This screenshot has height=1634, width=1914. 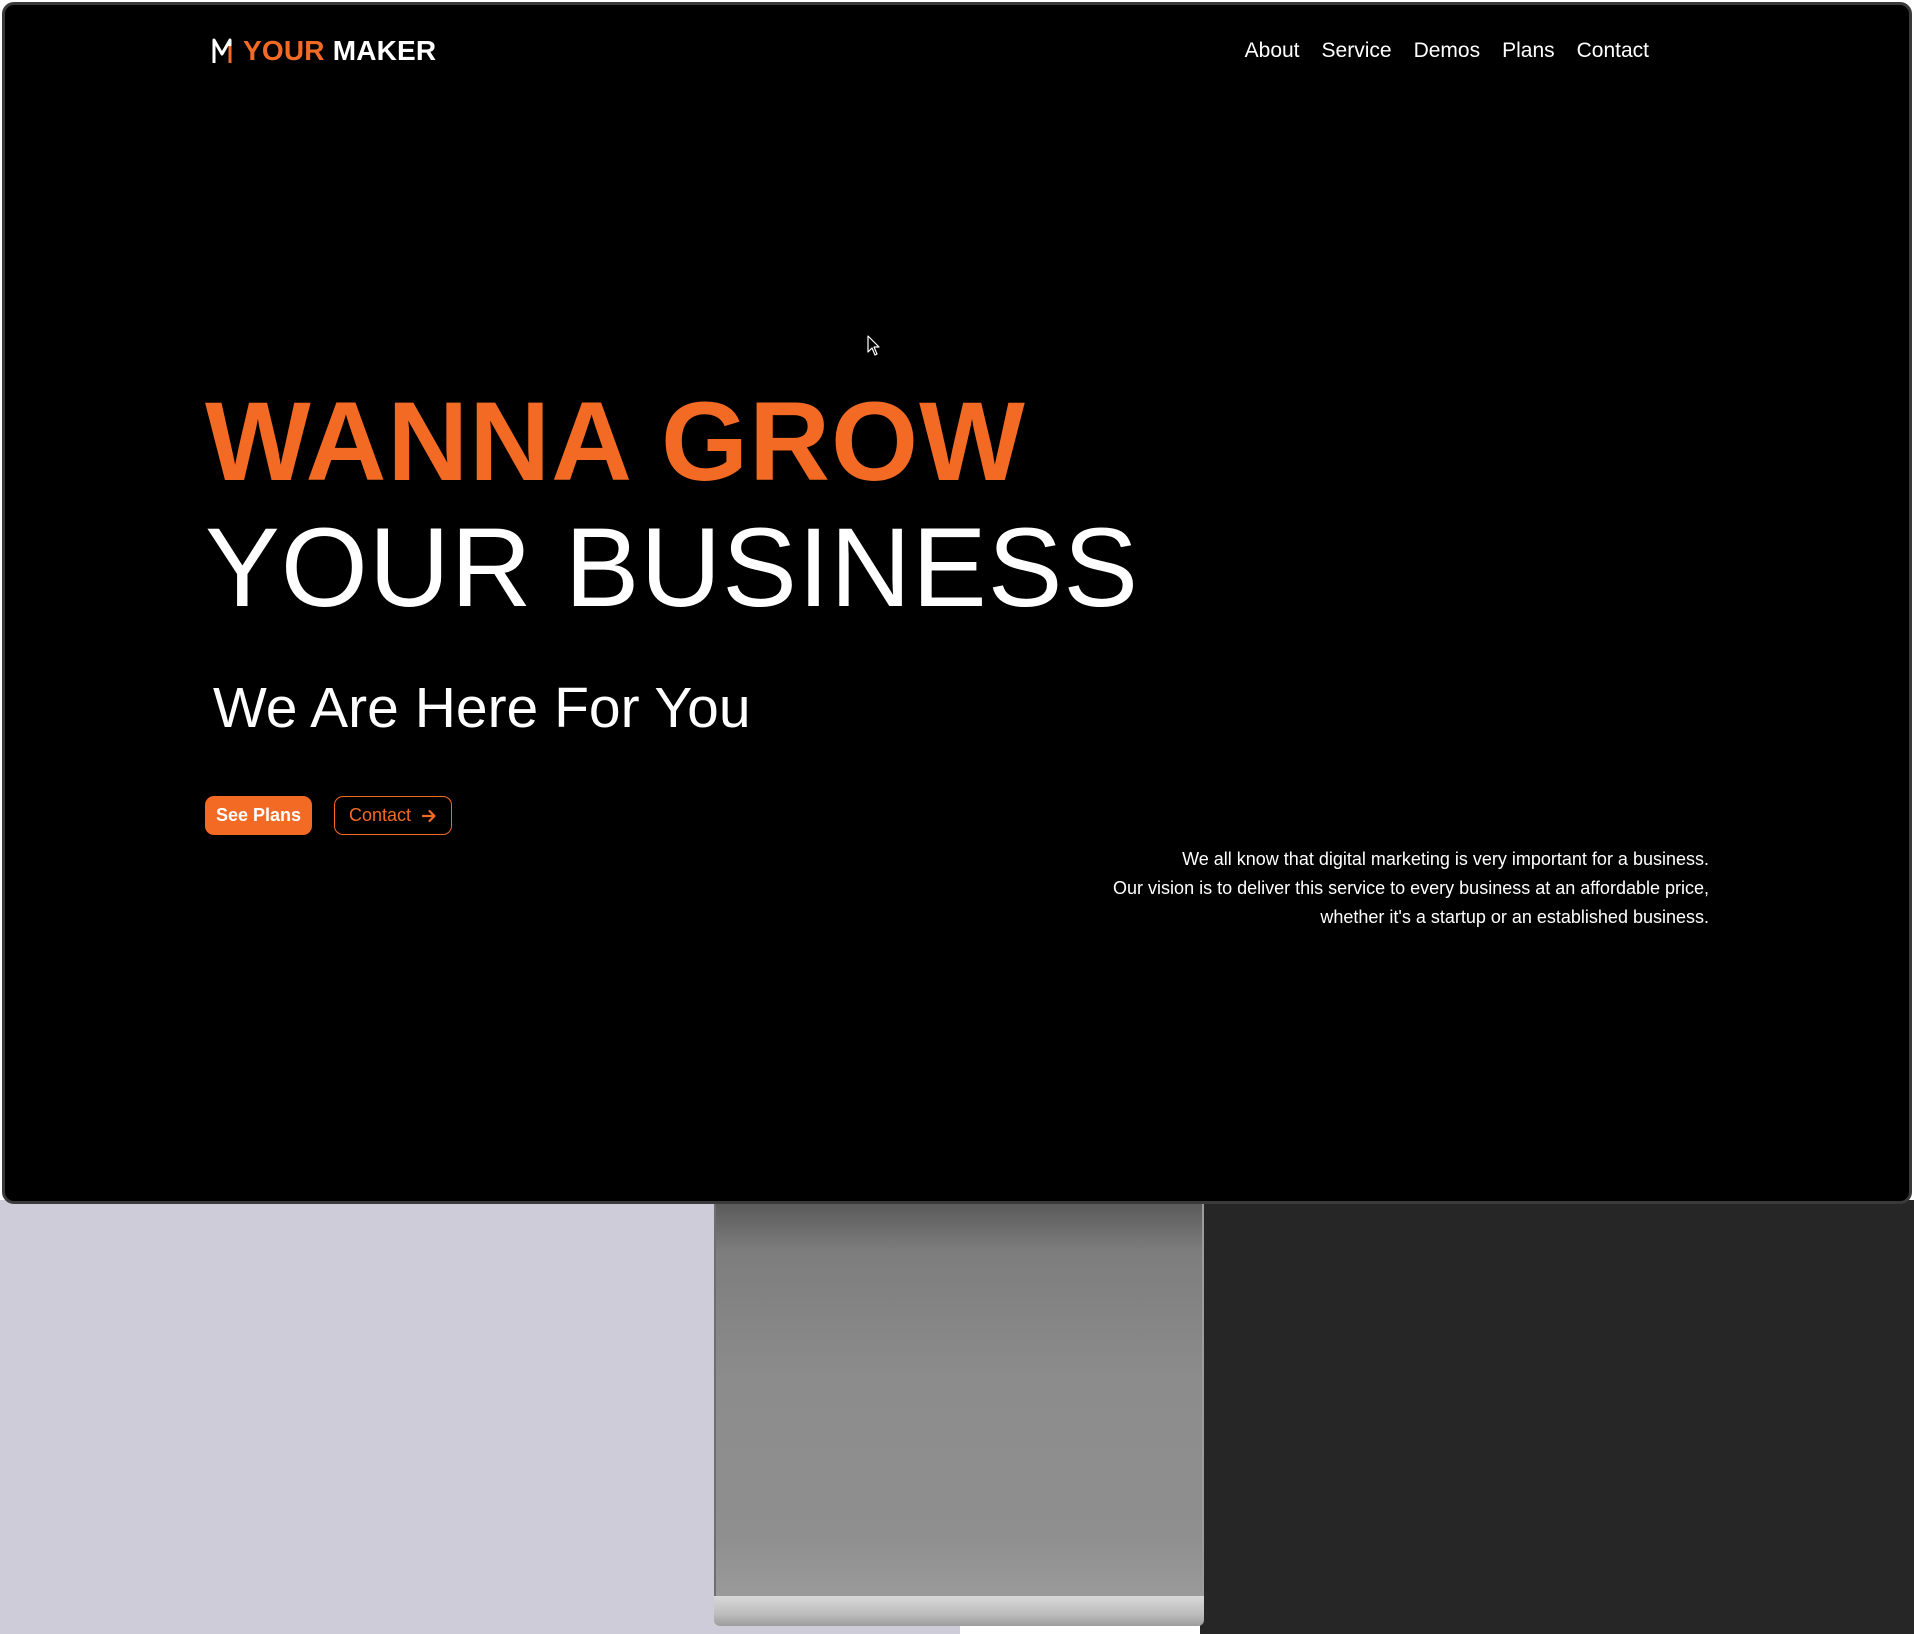 I want to click on contact-button-label: Contact, so click(x=380, y=815).